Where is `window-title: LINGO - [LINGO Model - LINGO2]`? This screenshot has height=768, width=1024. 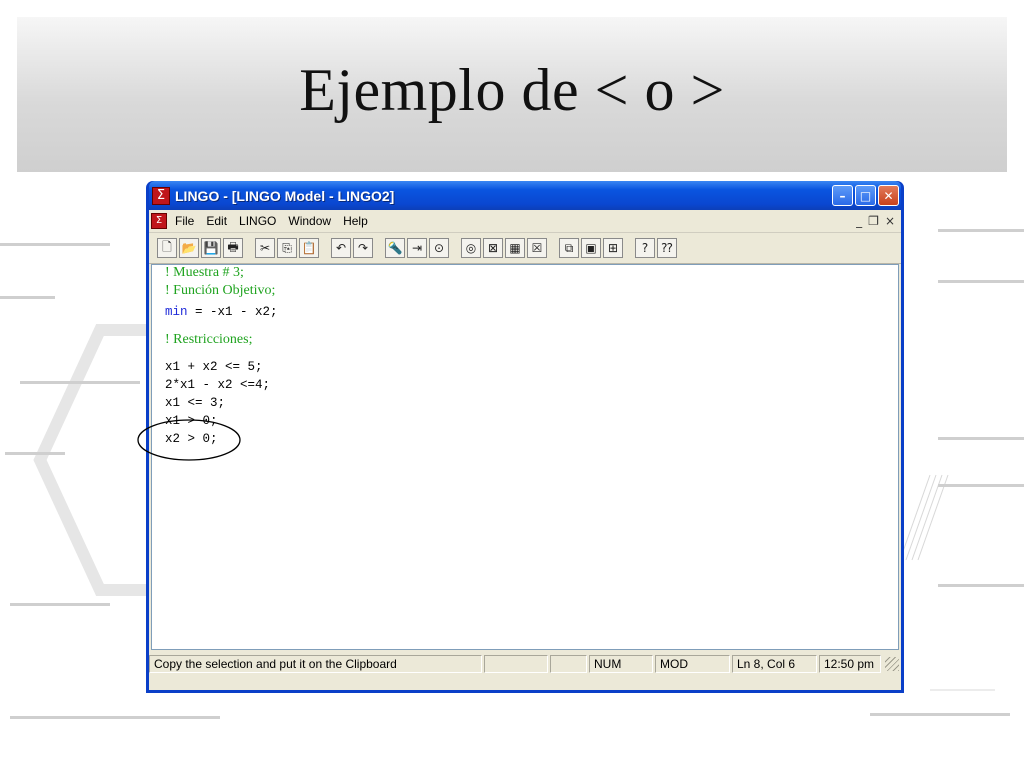
window-title: LINGO - [LINGO Model - LINGO2] is located at coordinates (285, 195).